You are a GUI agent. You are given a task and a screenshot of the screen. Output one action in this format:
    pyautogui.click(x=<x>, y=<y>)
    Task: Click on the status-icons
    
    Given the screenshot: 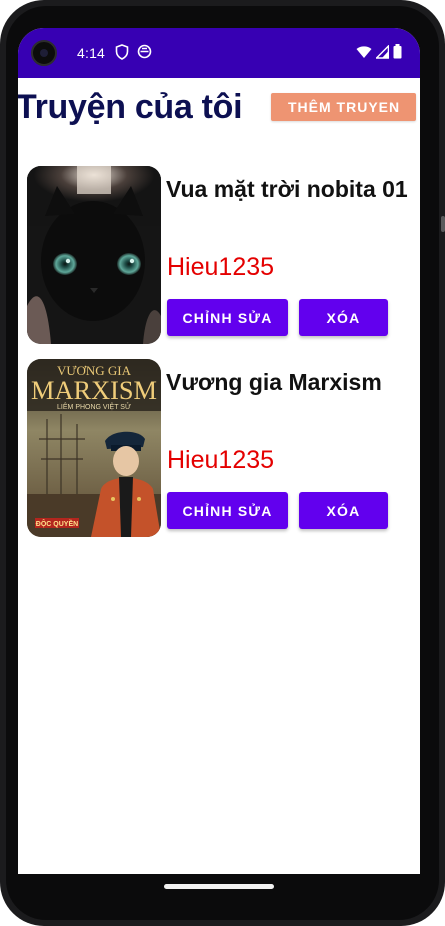 What is the action you would take?
    pyautogui.click(x=379, y=53)
    